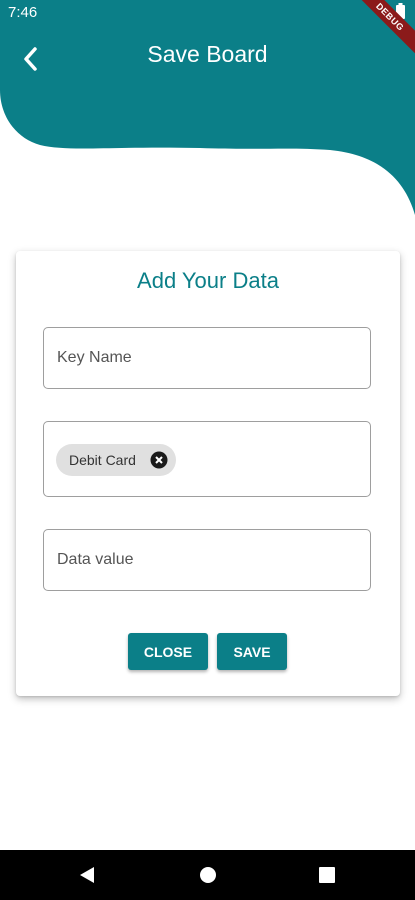  I want to click on system-navigation-bar, so click(207, 875).